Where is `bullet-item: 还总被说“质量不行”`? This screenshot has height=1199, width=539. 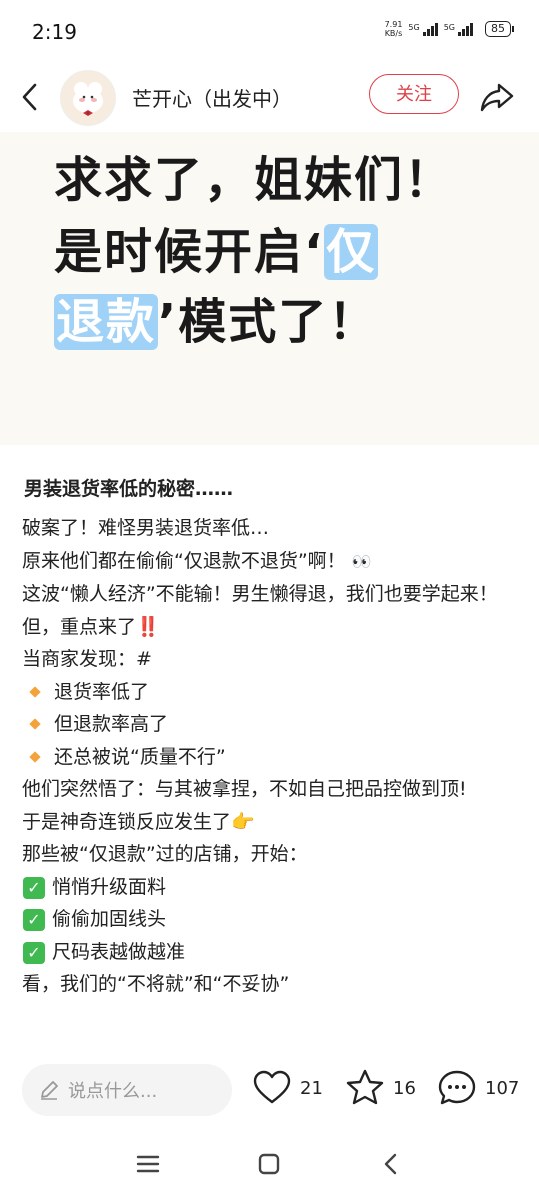
bullet-item: 还总被说“质量不行” is located at coordinates (269, 757).